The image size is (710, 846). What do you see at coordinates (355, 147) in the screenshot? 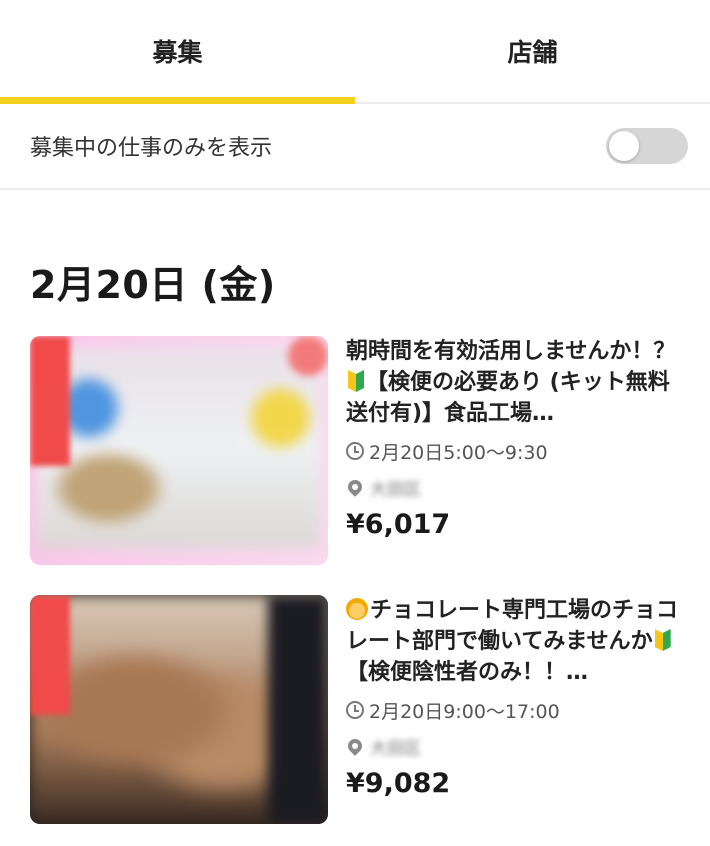
I see `open-jobs-filter: 募集中の仕事のみを表示` at bounding box center [355, 147].